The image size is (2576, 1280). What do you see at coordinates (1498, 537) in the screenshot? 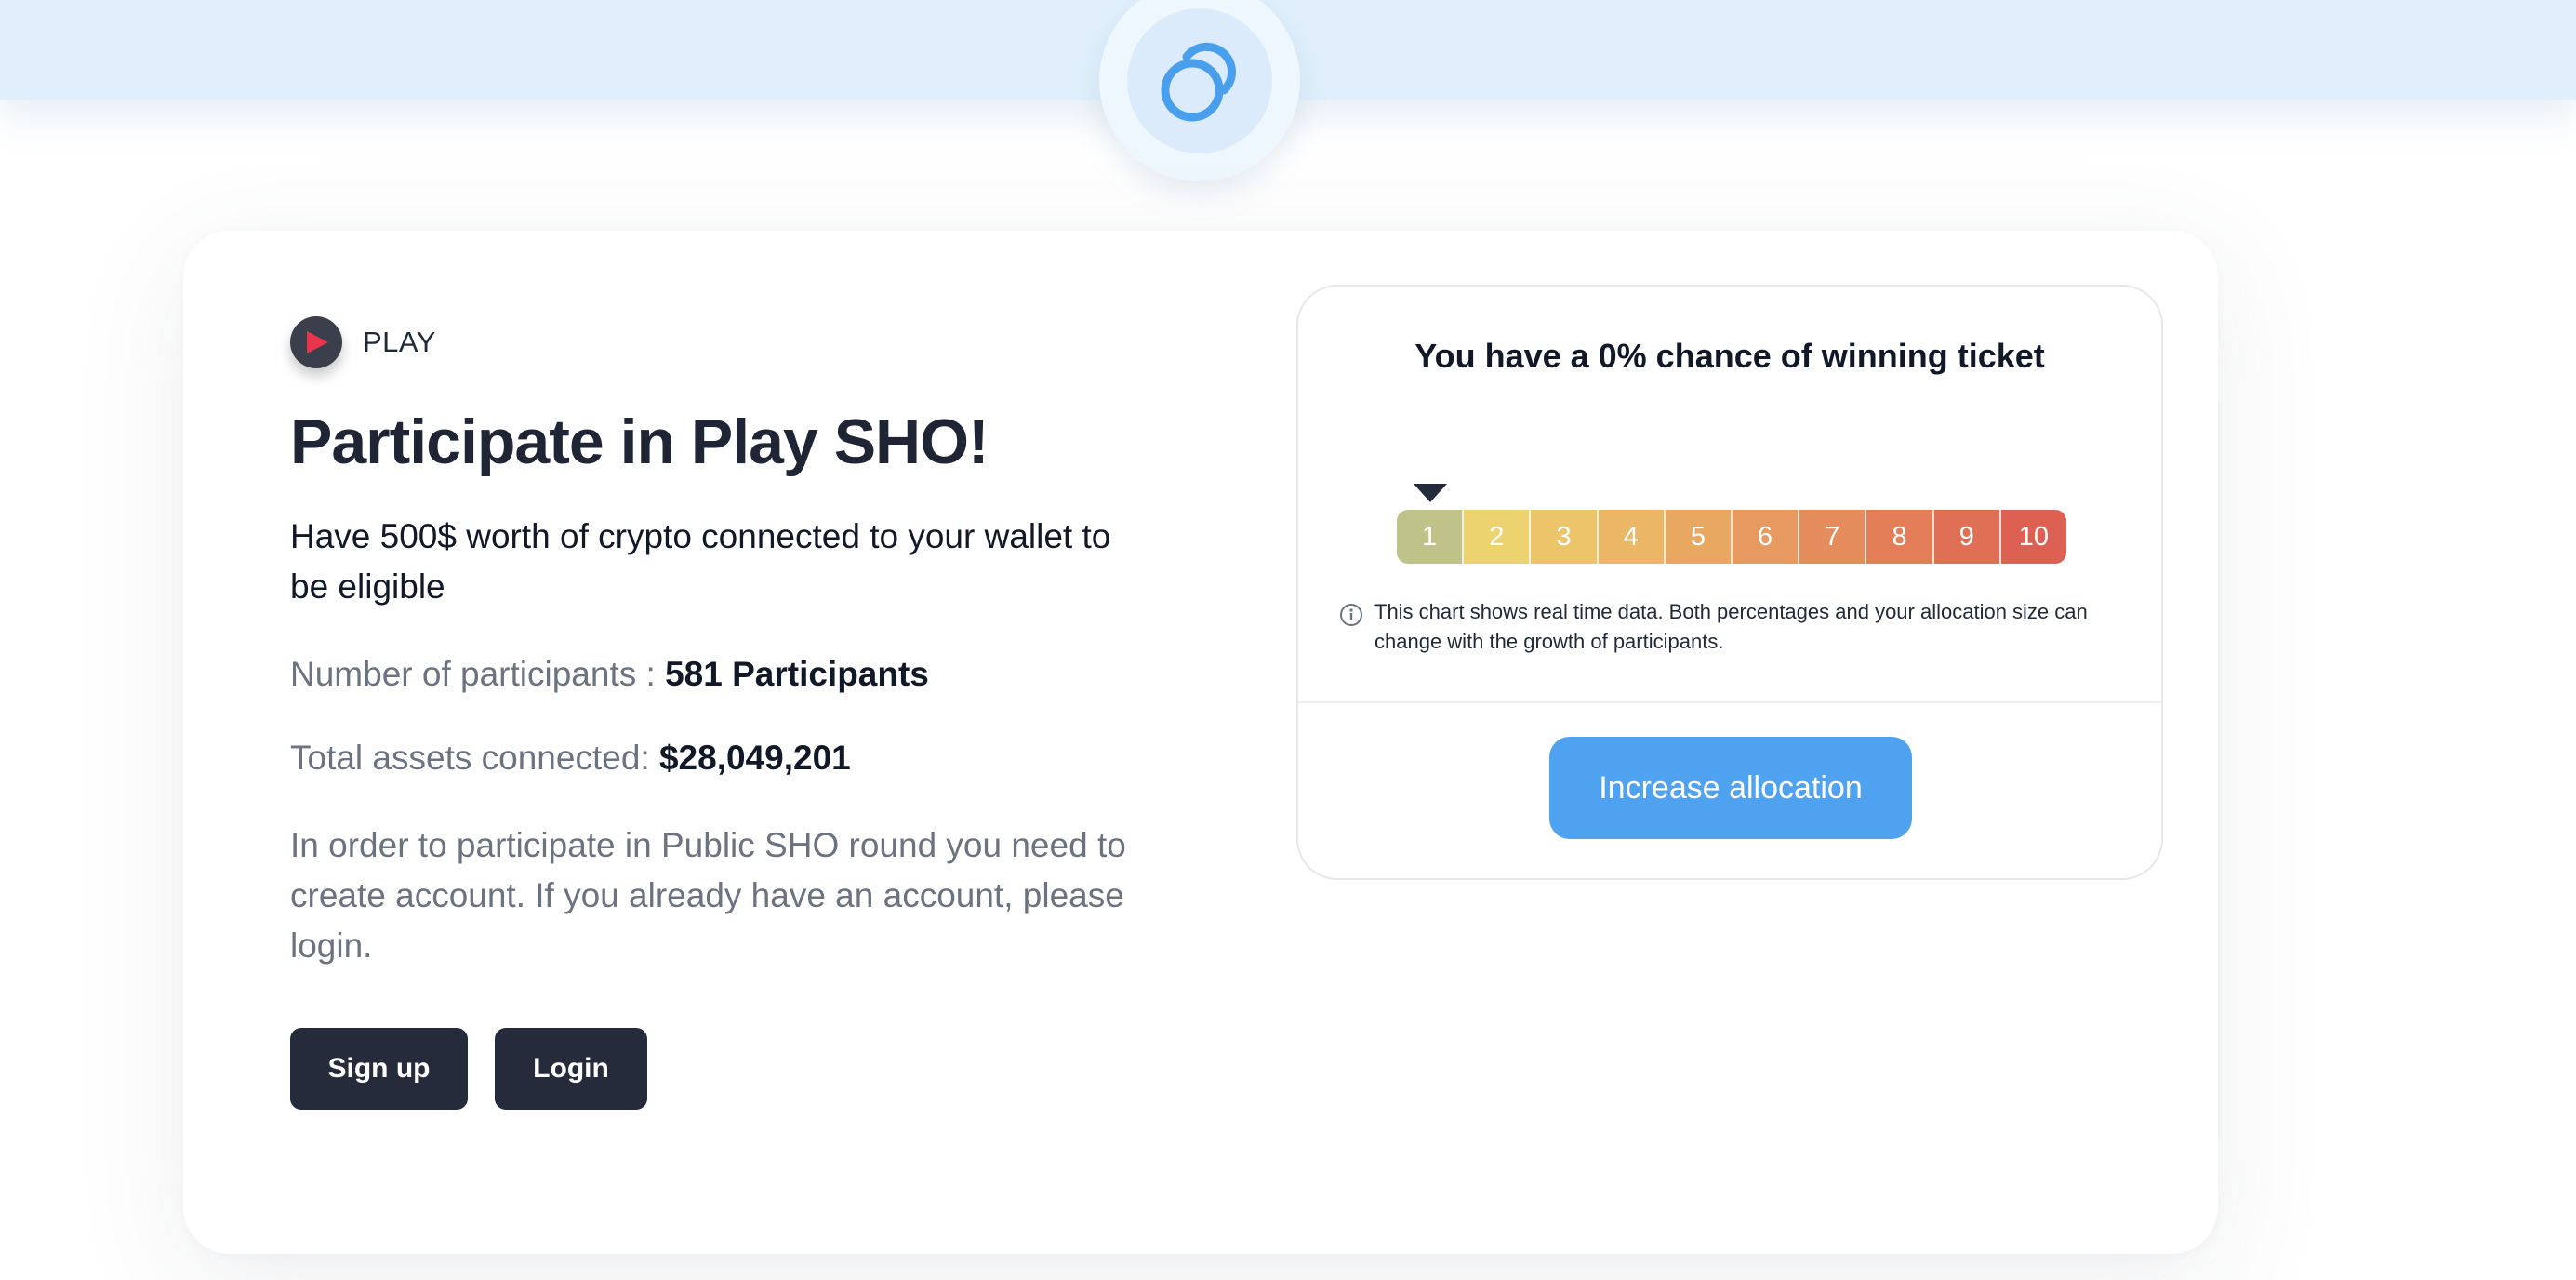
I see `scale-segment: 2` at bounding box center [1498, 537].